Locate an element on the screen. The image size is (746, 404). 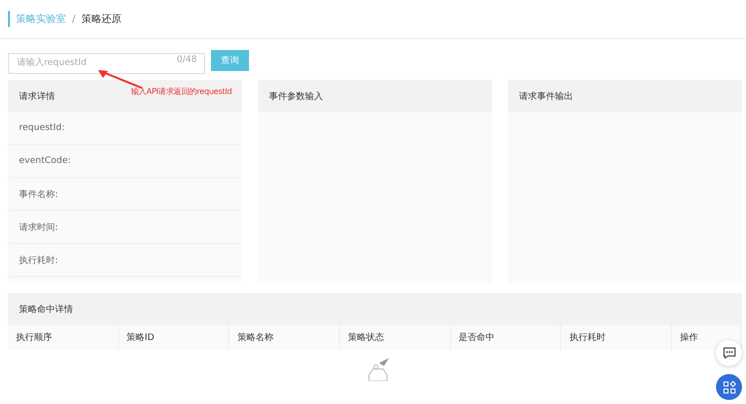
field-label: 事件名称: is located at coordinates (125, 194).